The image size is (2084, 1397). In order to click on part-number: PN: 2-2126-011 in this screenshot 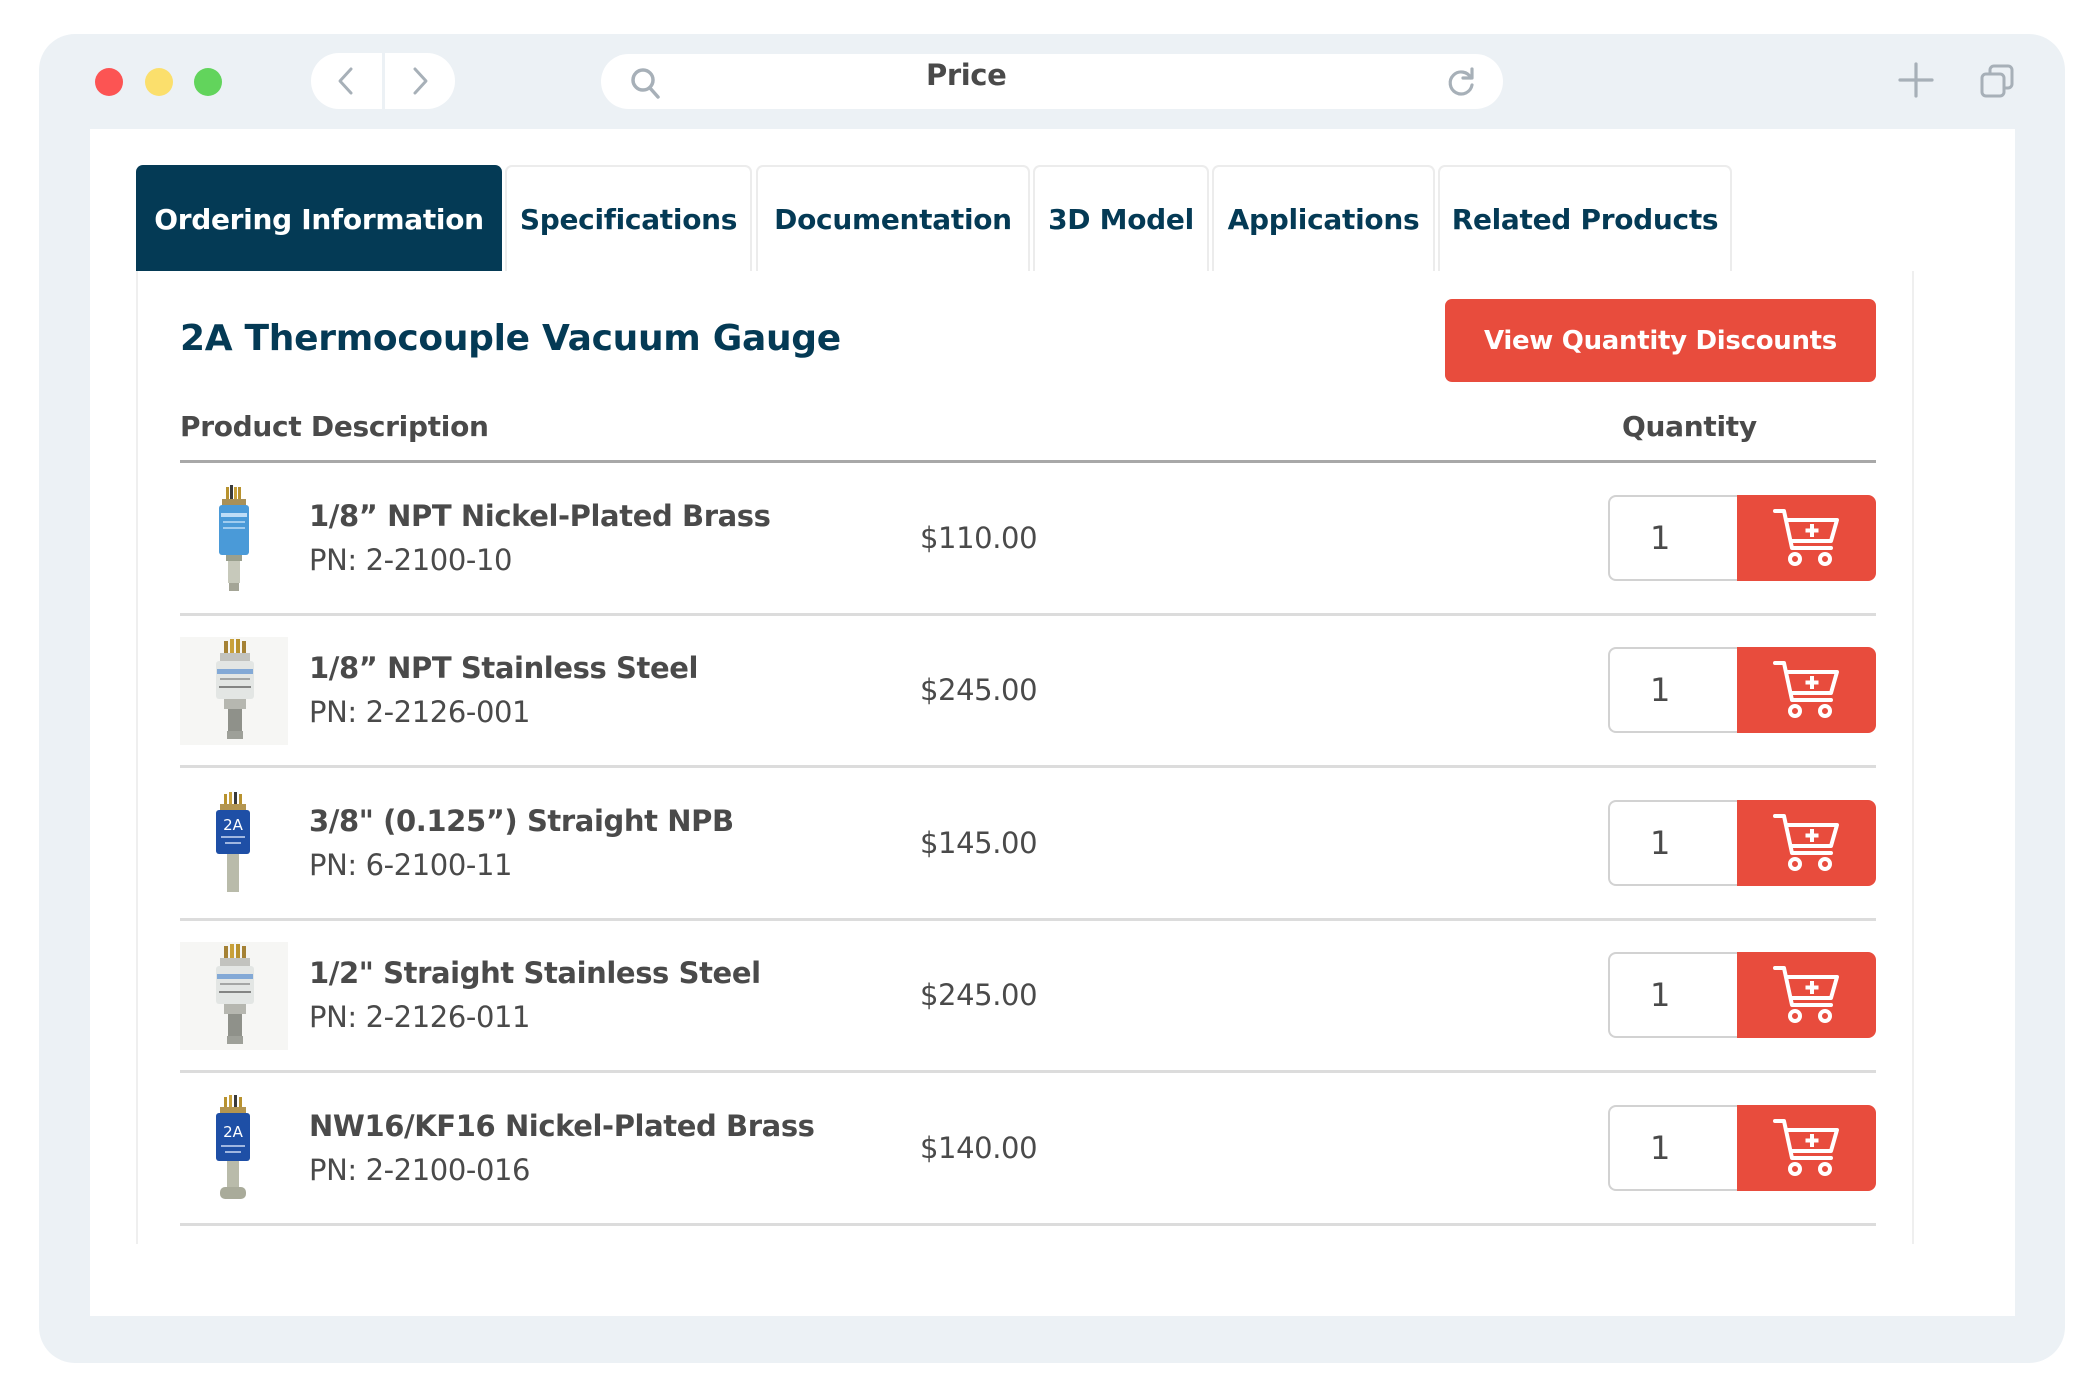, I will do `click(420, 1017)`.